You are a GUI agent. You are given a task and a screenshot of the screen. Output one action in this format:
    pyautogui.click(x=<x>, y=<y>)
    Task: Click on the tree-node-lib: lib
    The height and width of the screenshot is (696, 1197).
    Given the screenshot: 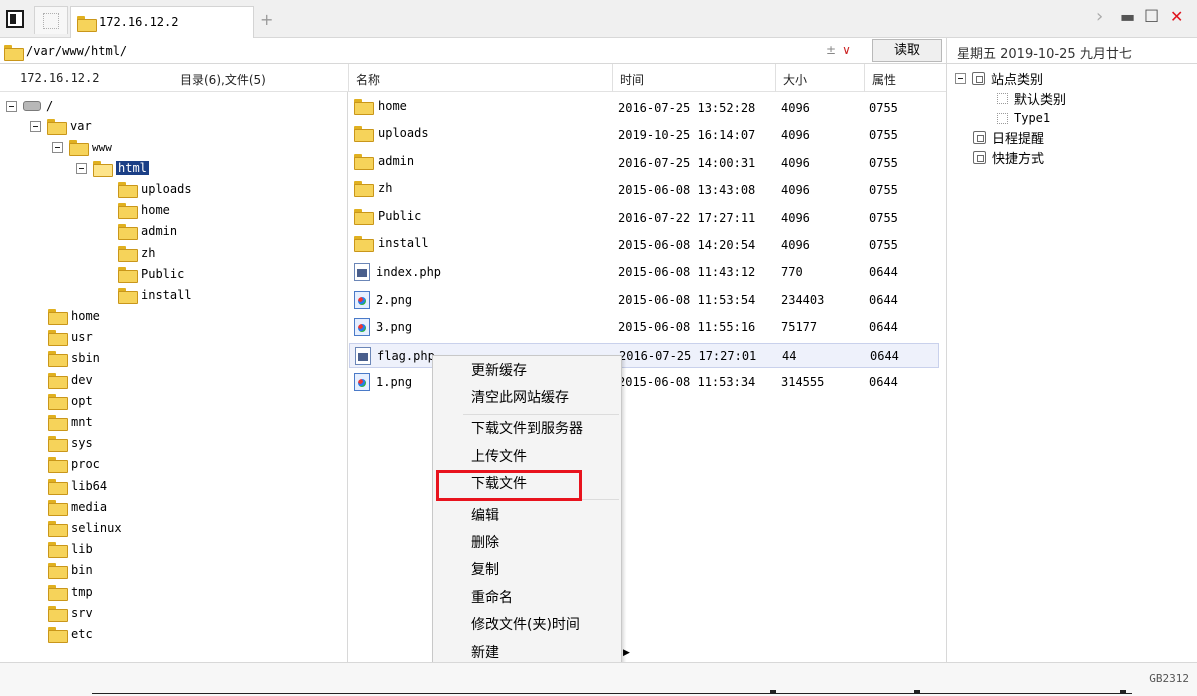 What is the action you would take?
    pyautogui.click(x=70, y=549)
    